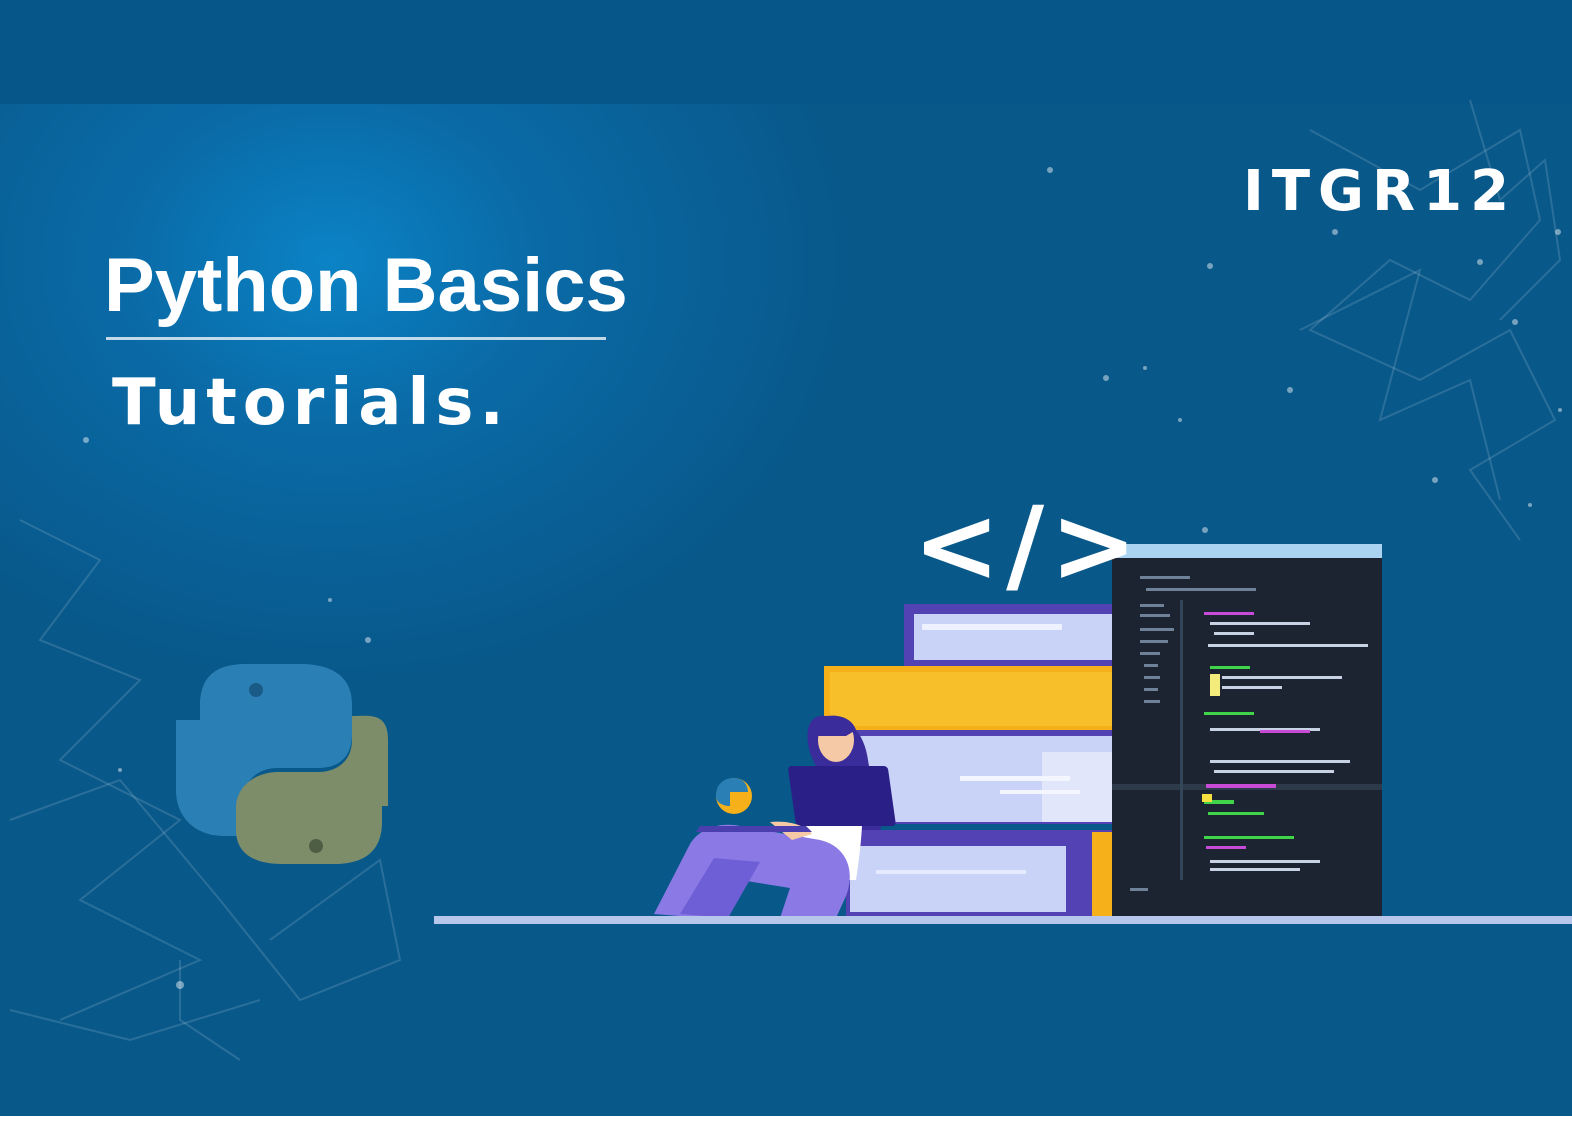 The width and height of the screenshot is (1572, 1124). What do you see at coordinates (356, 338) in the screenshot?
I see `title-underline` at bounding box center [356, 338].